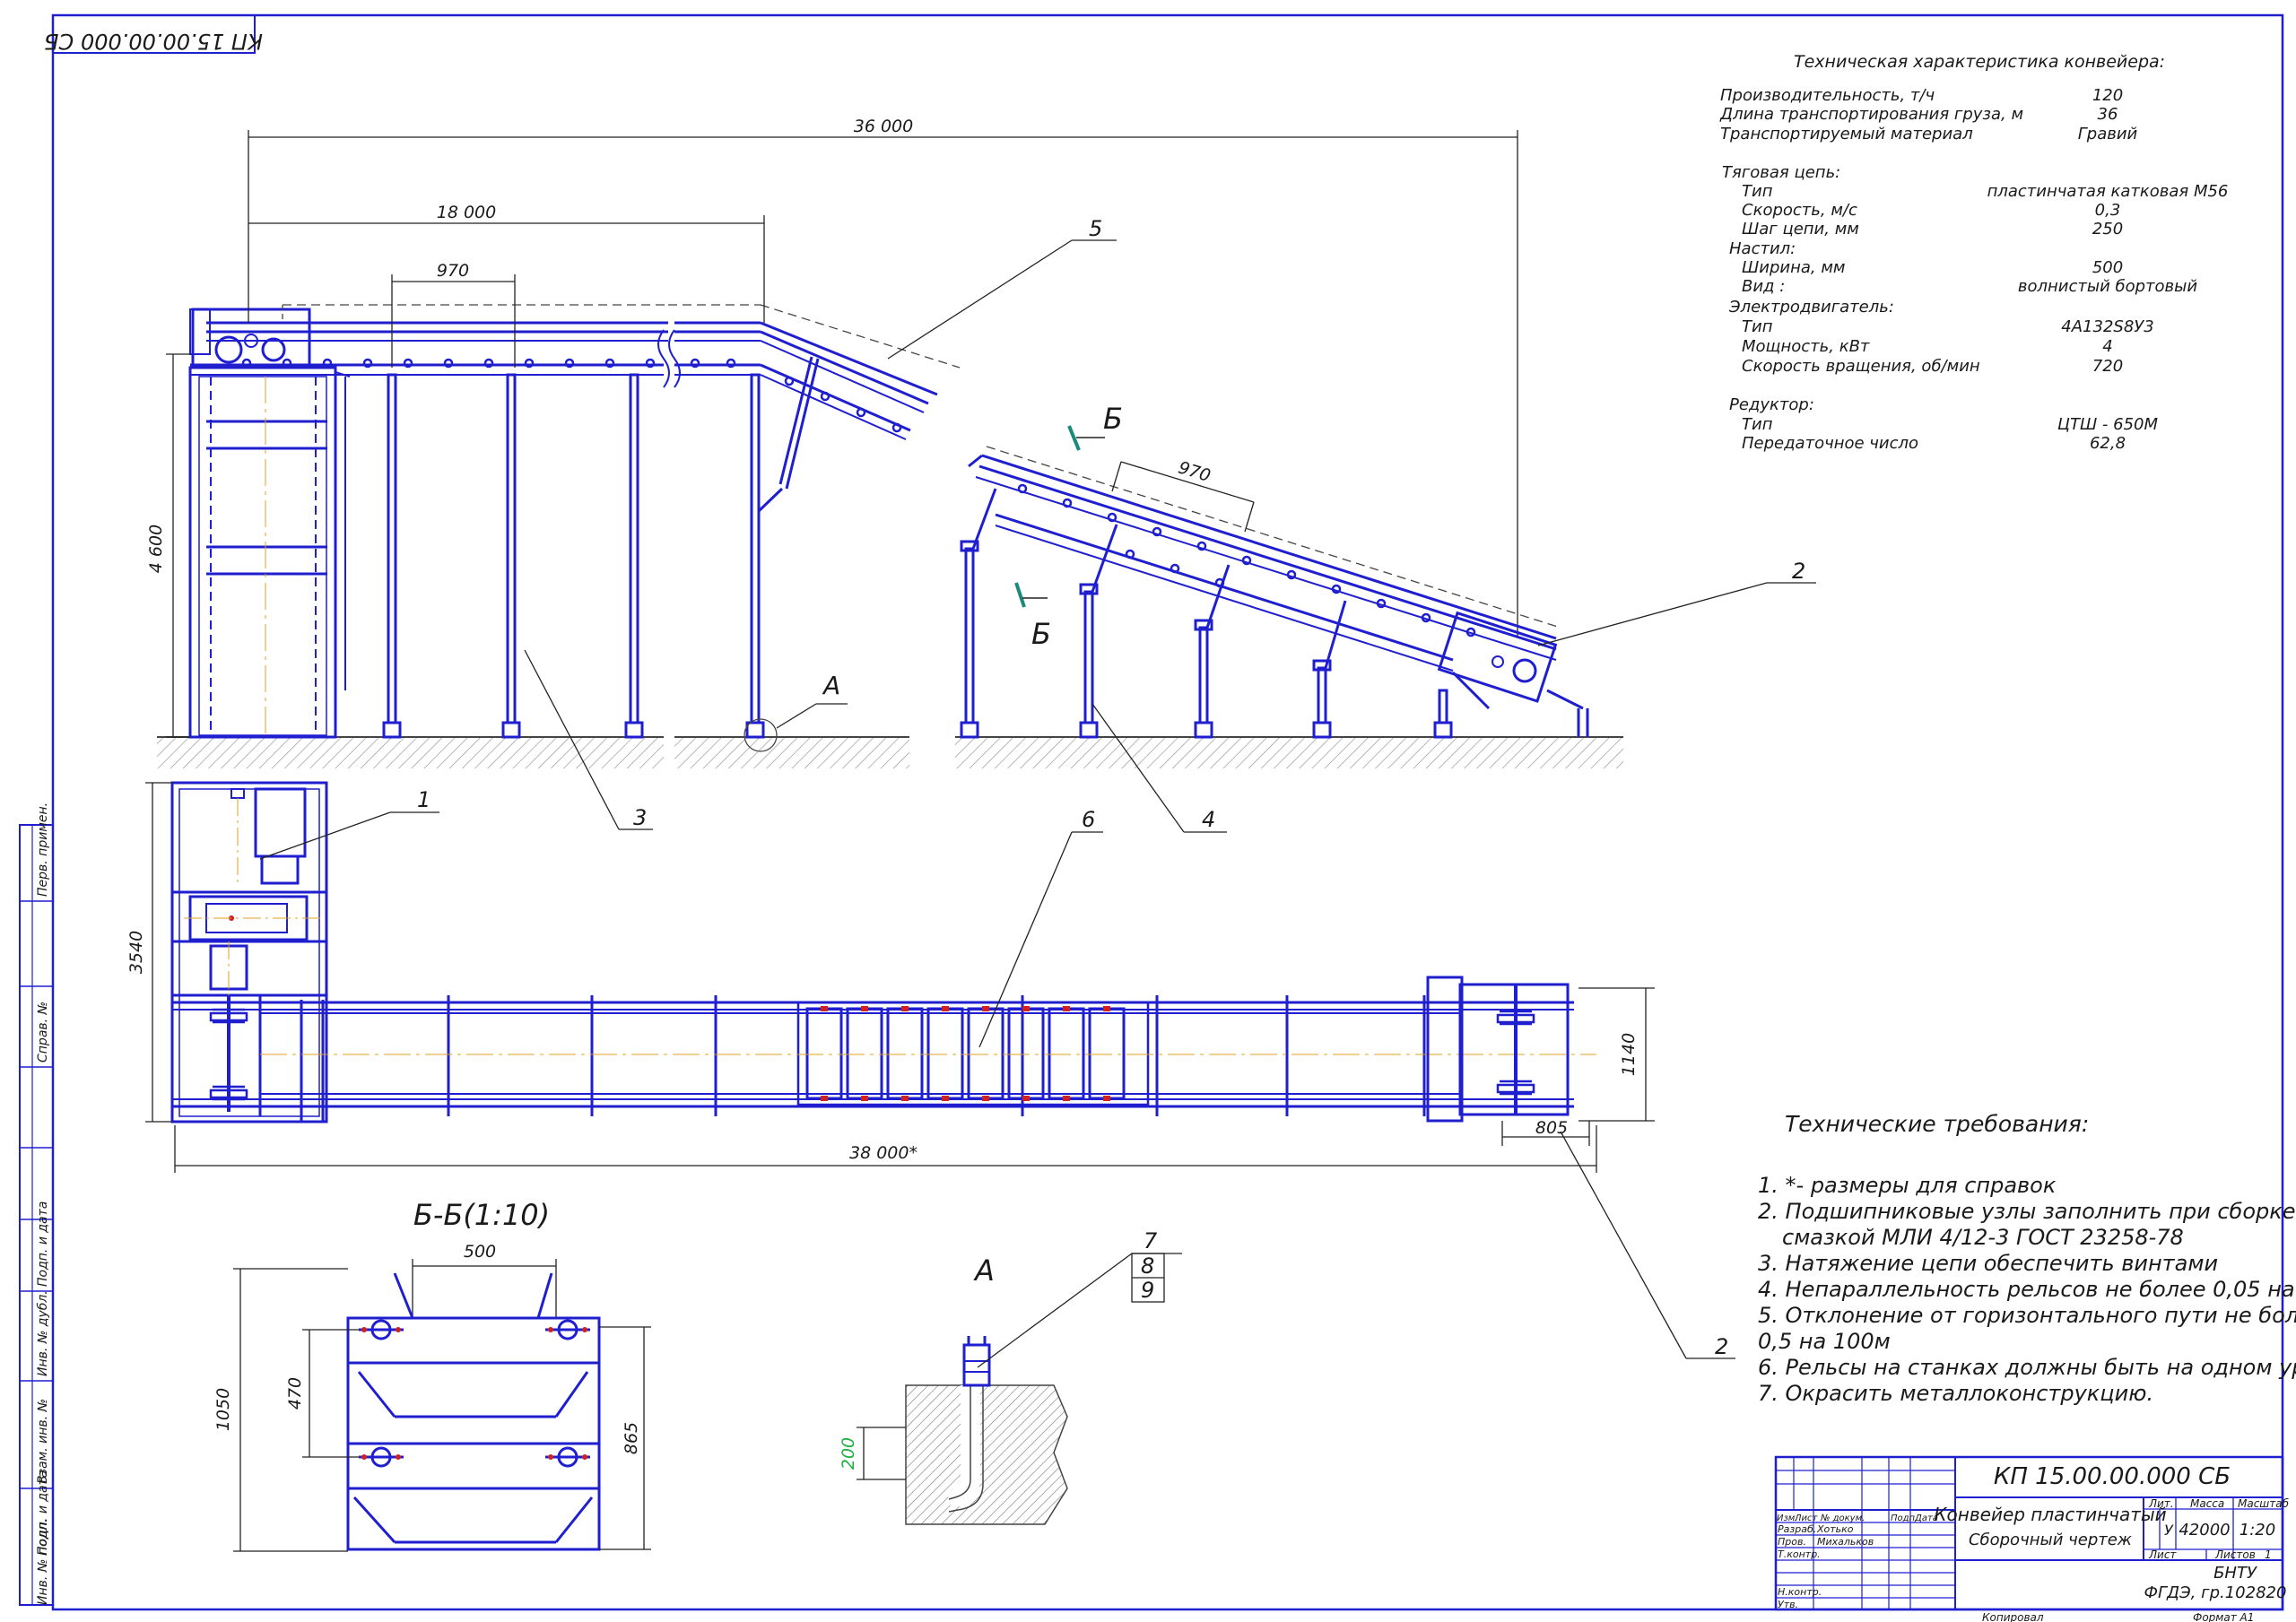 The width and height of the screenshot is (2296, 1622). What do you see at coordinates (631, 1438) in the screenshot?
I see `svg-text: 865` at bounding box center [631, 1438].